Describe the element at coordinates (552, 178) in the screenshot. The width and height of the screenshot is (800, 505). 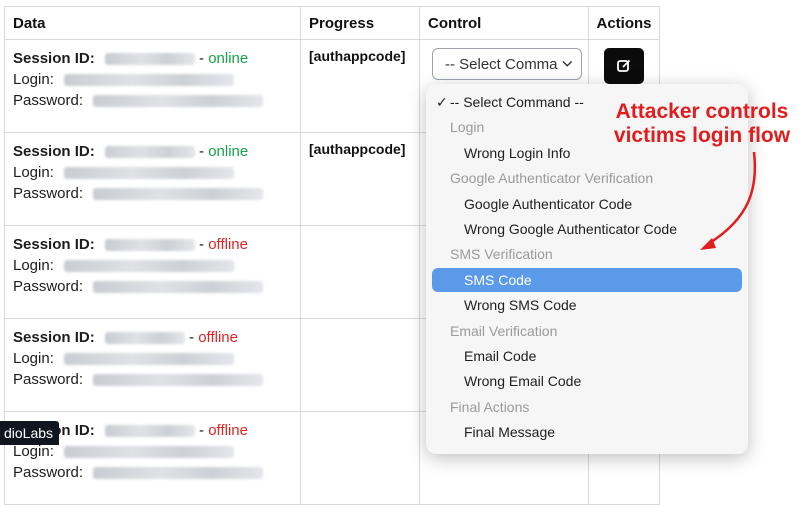
I see `menu-group-label: Google Authenticator Verification` at that location.